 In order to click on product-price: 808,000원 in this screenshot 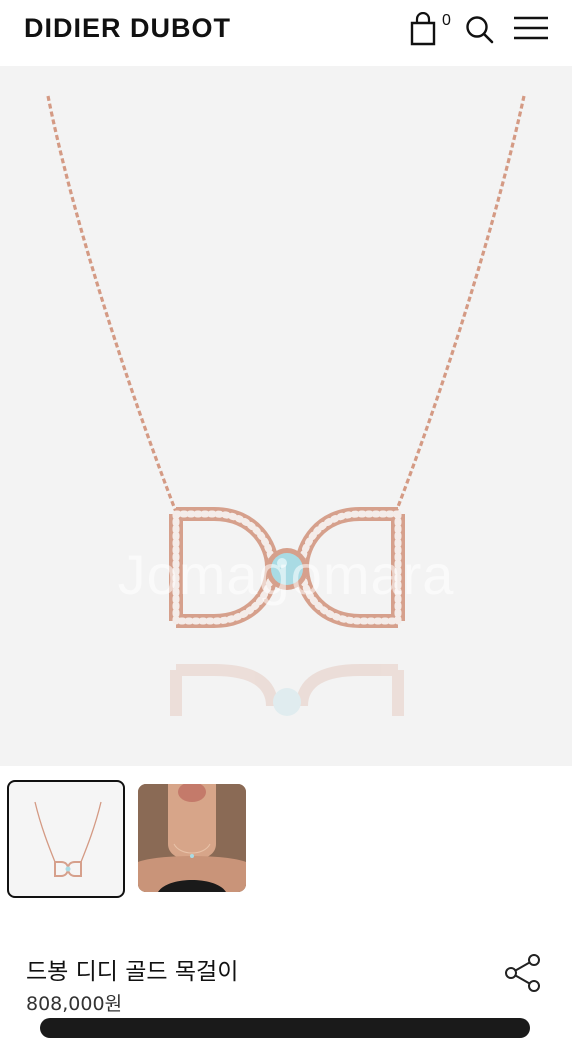, I will do `click(74, 1004)`.